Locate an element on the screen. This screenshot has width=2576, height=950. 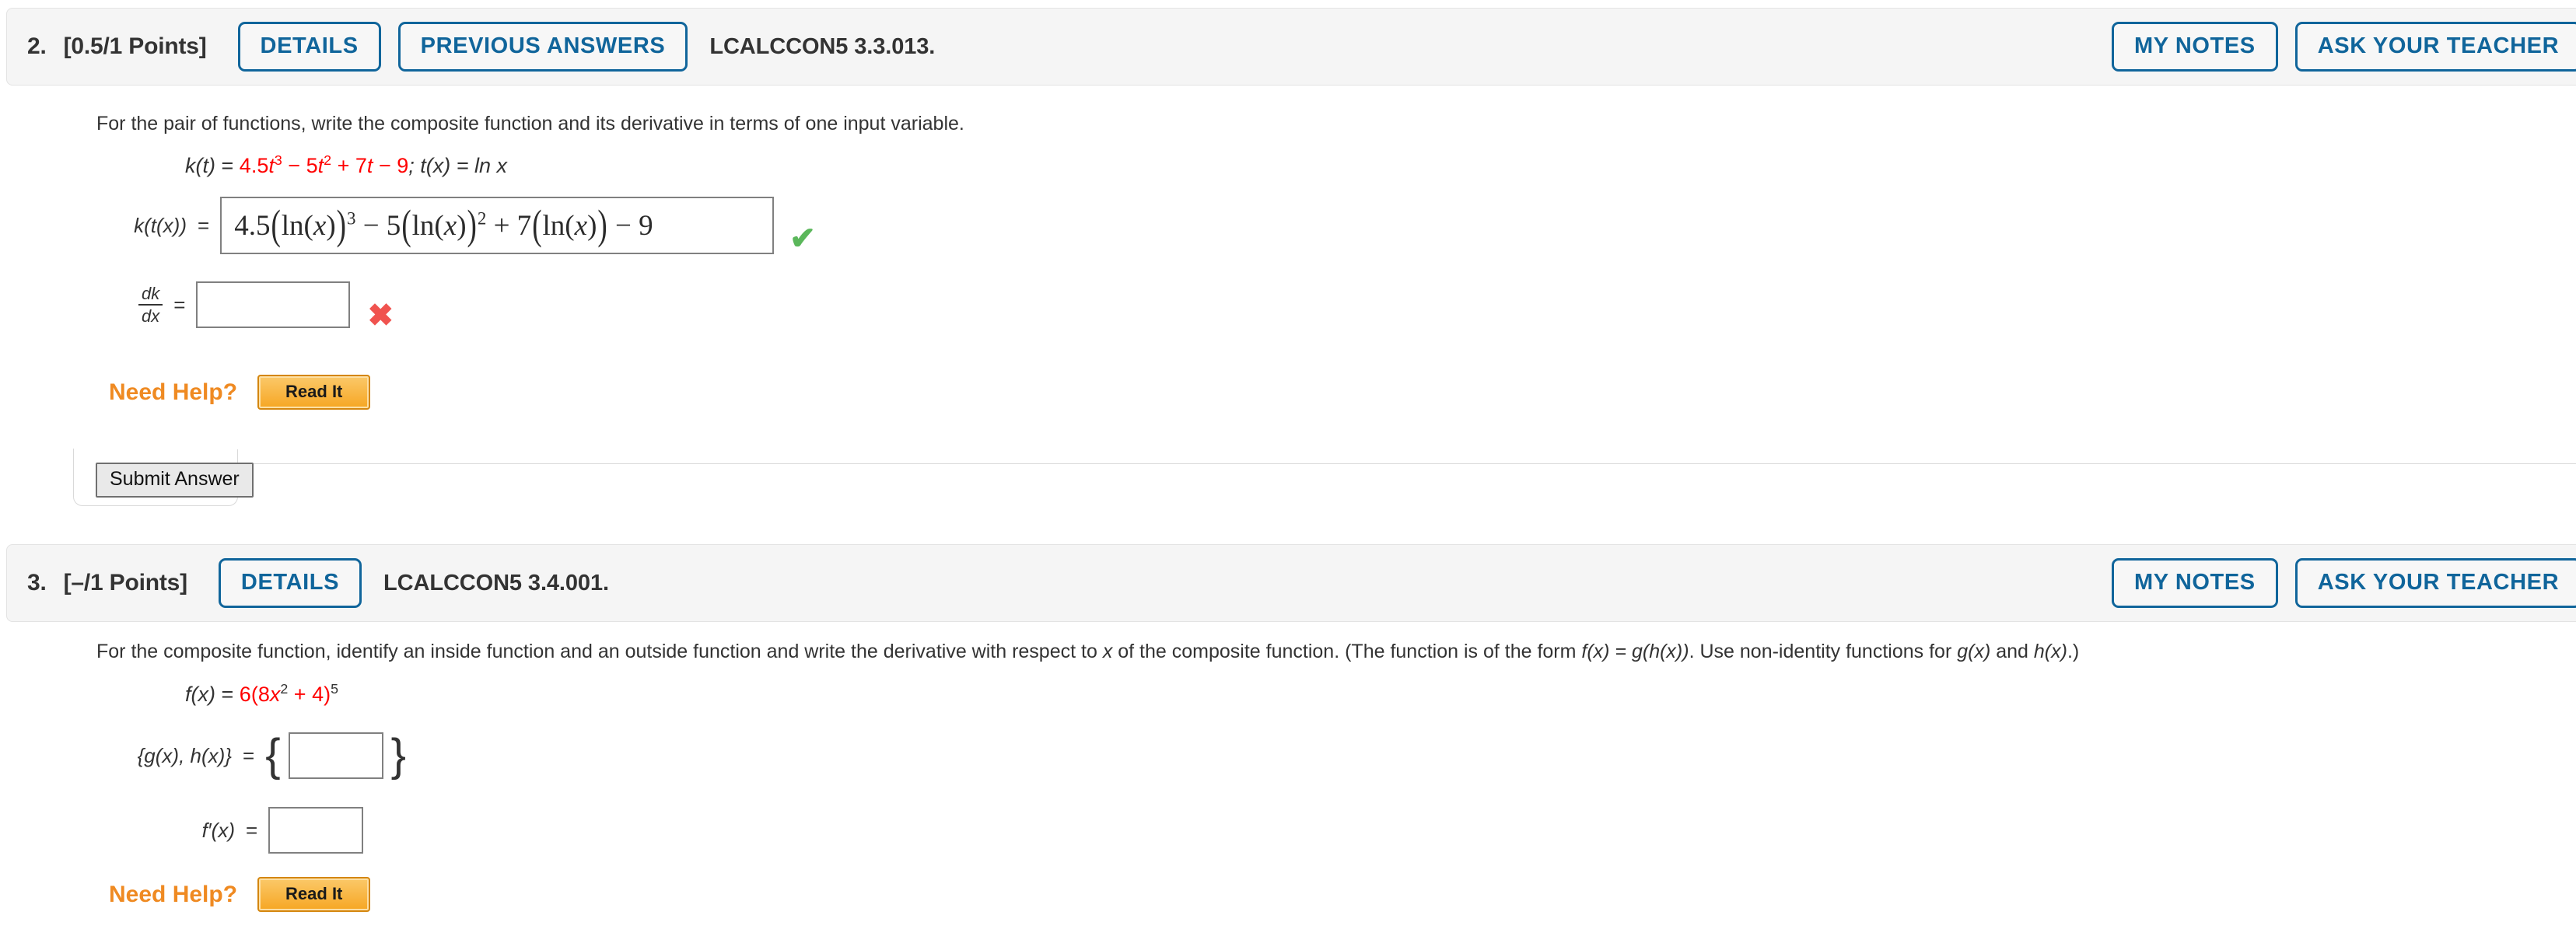
problem-2-need-help: Need Help? Read It is located at coordinates (240, 393).